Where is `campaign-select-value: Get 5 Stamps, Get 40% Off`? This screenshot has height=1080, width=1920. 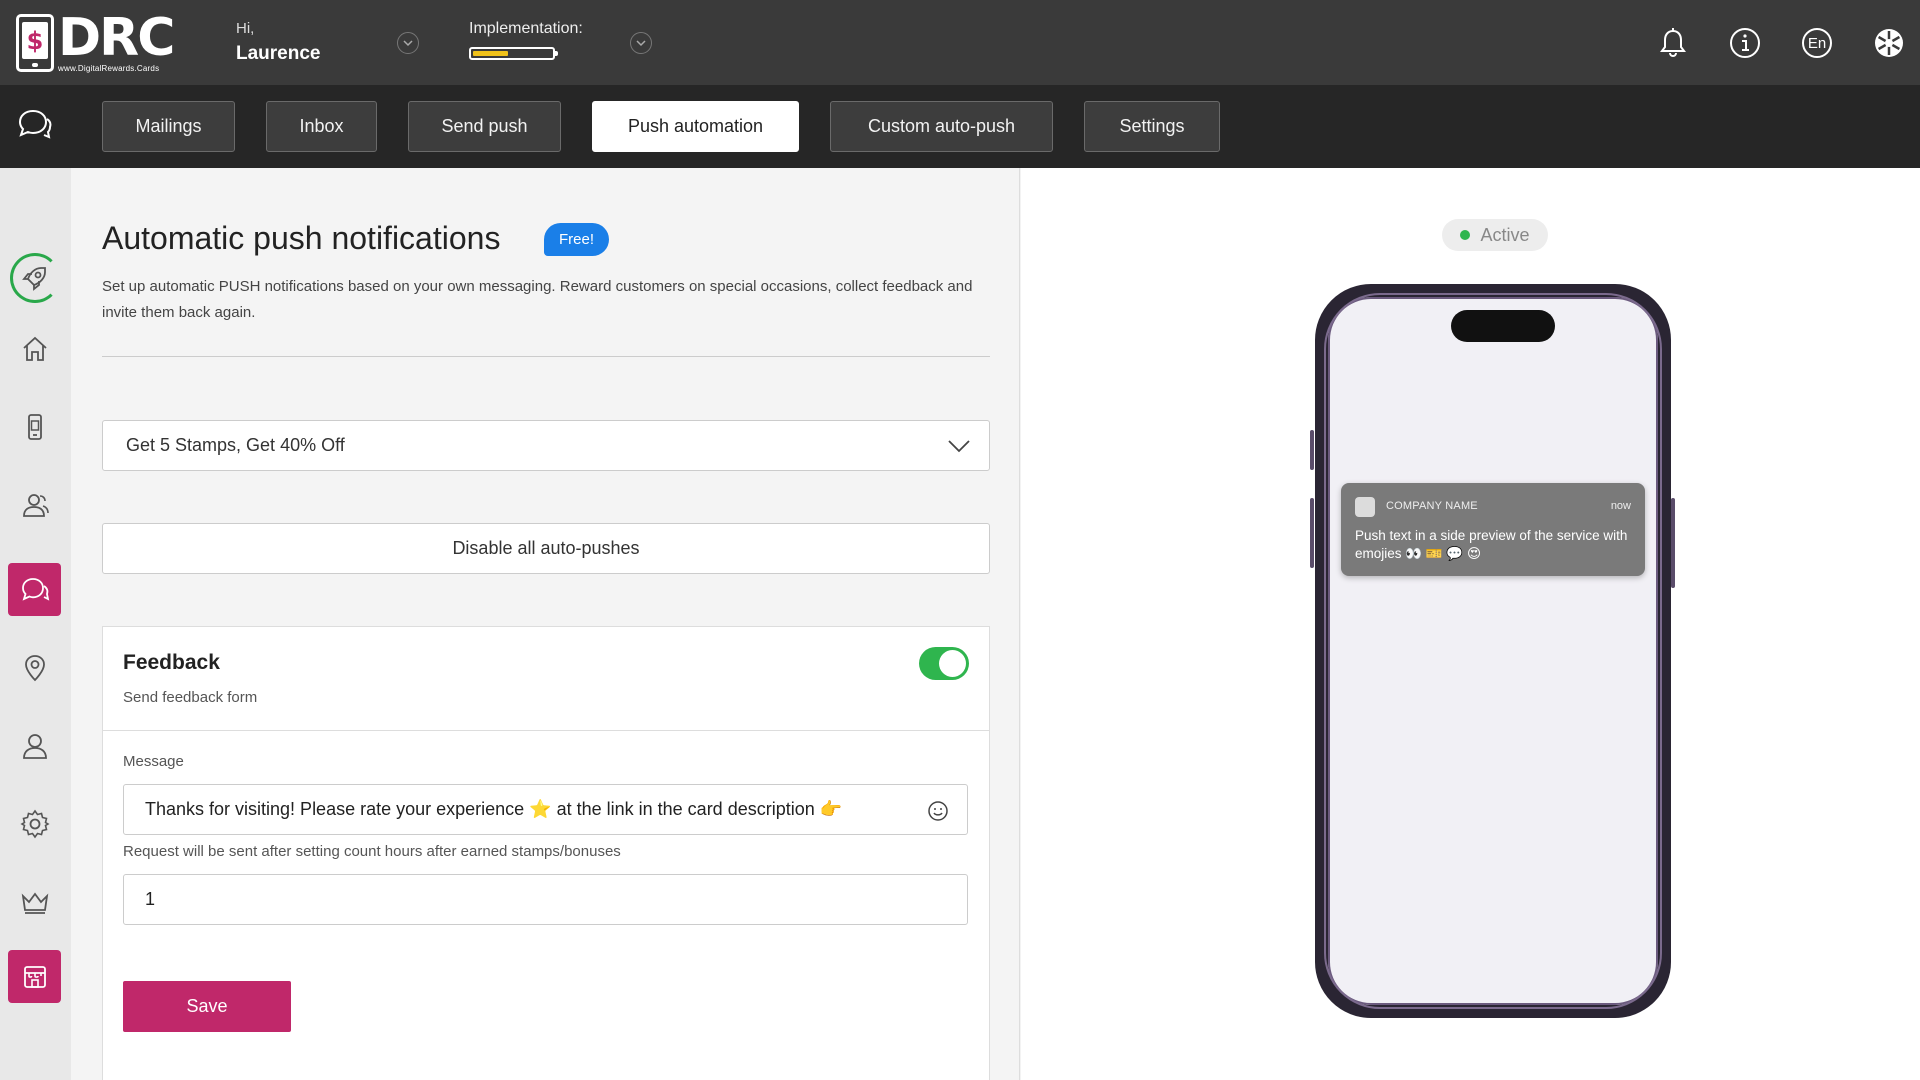
campaign-select-value: Get 5 Stamps, Get 40% Off is located at coordinates (235, 445).